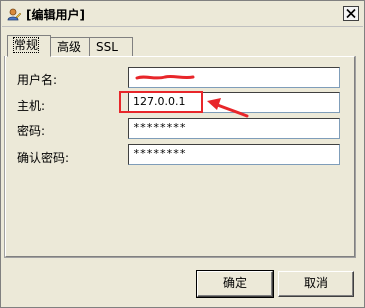  Describe the element at coordinates (177, 46) in the screenshot. I see `tab-strip: 常规 高级 SSL` at that location.